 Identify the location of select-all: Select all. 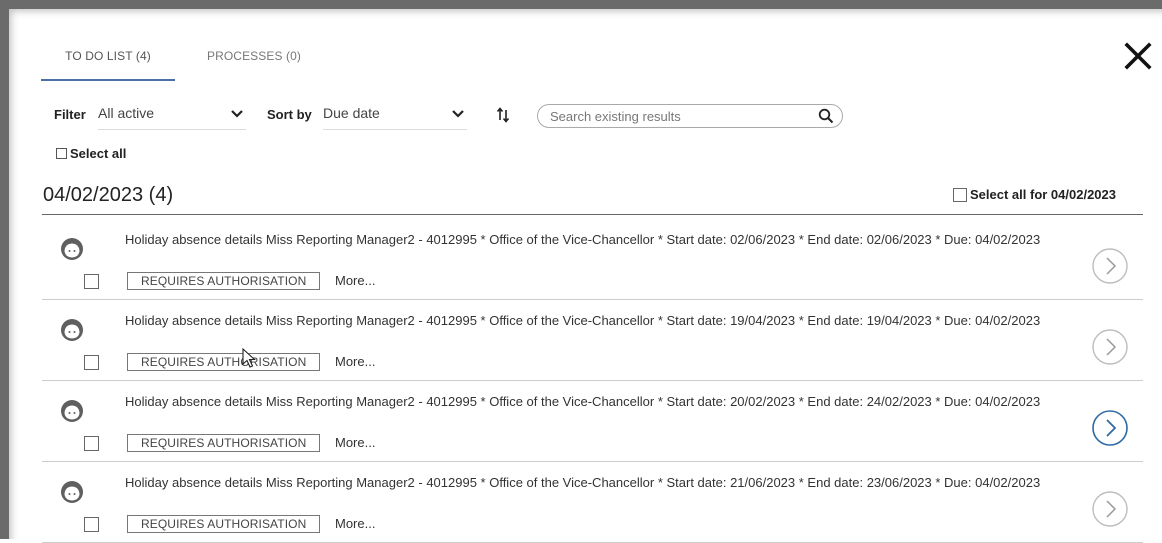
(91, 153).